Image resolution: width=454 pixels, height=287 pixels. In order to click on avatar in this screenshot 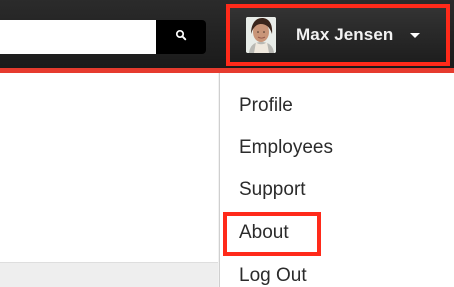, I will do `click(261, 35)`.